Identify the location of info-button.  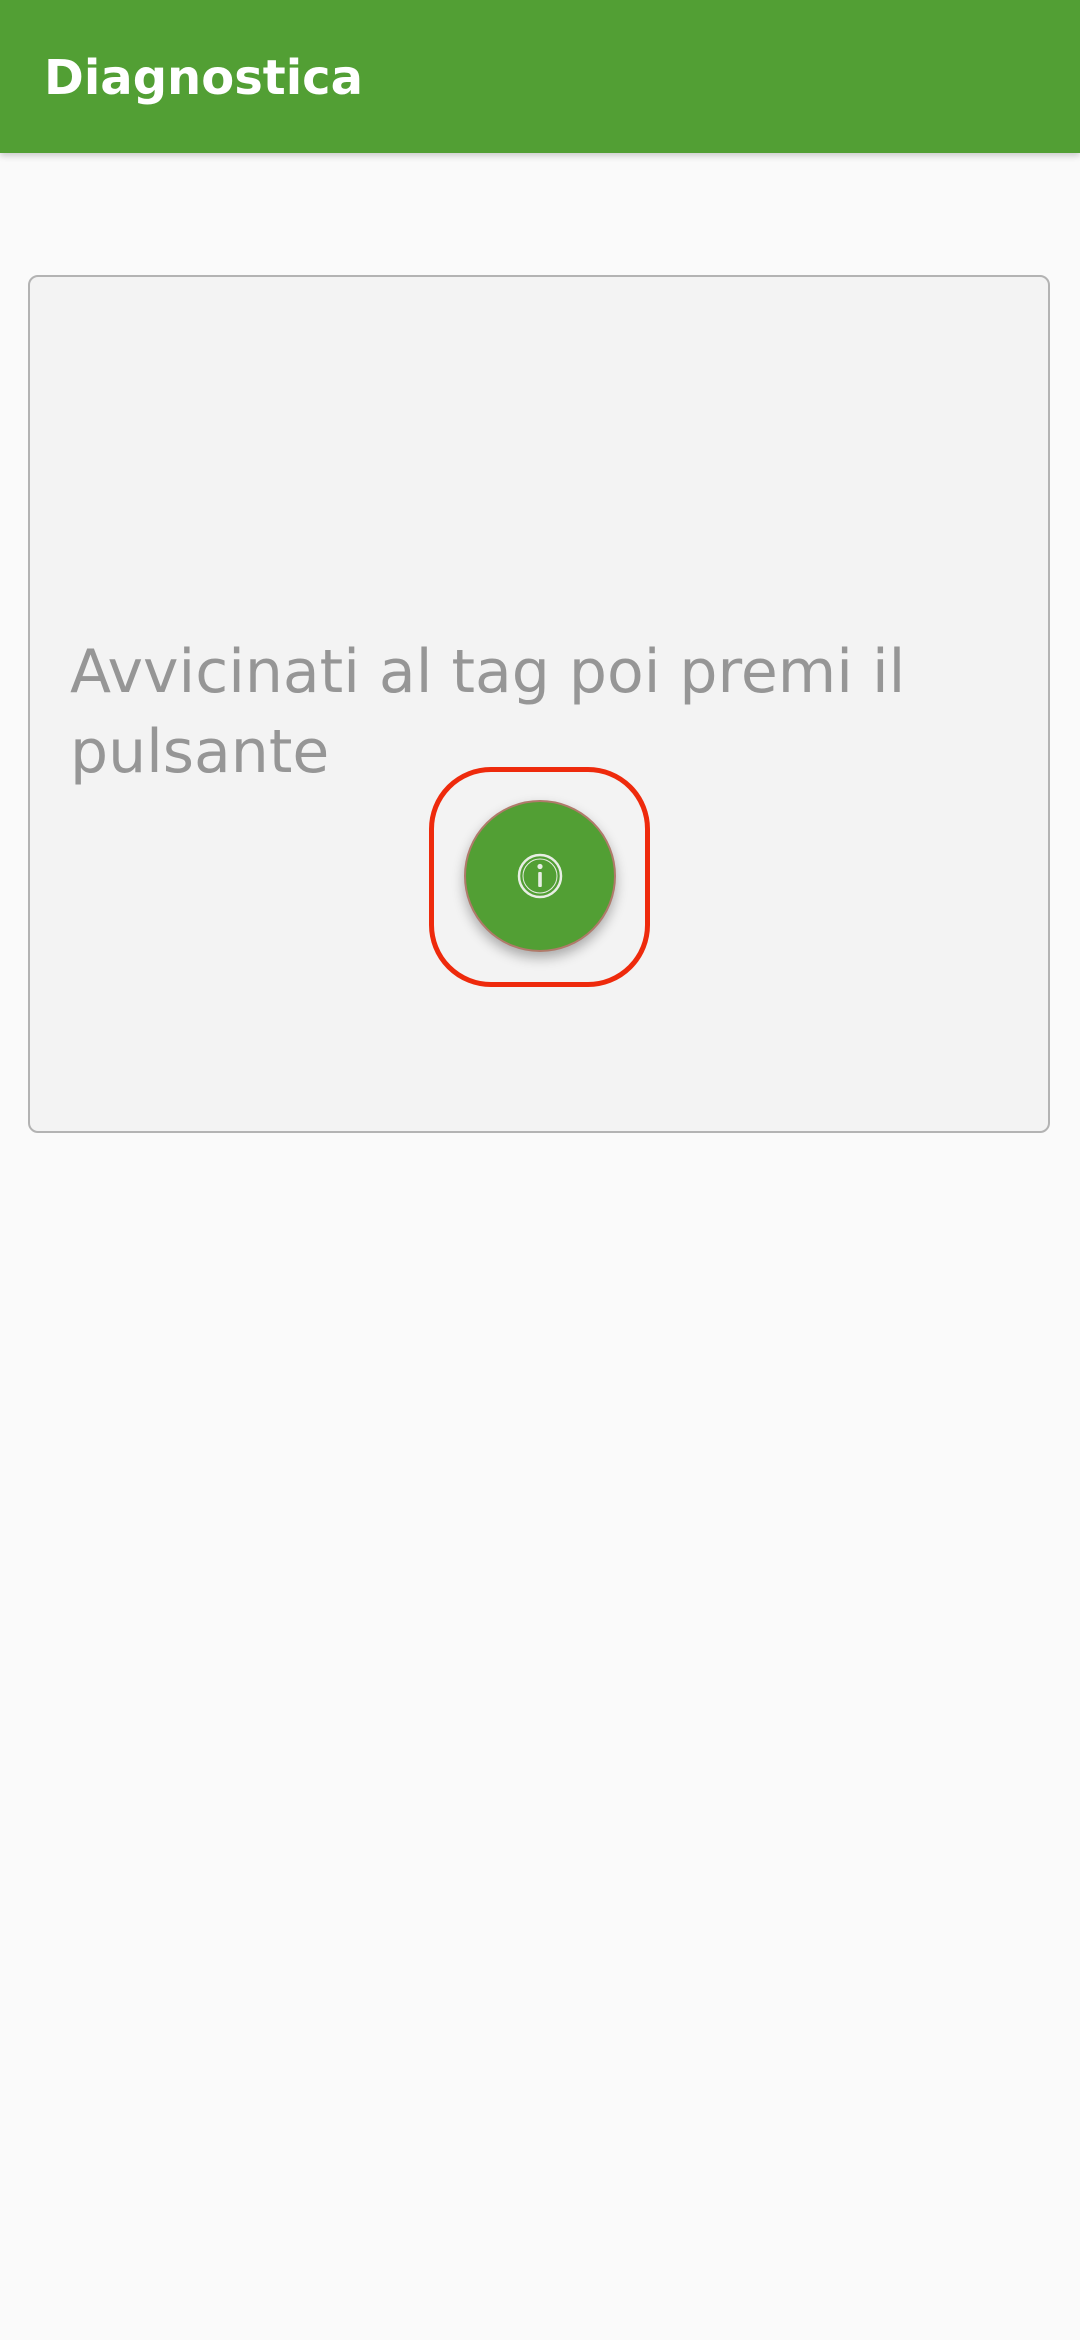
(540, 876).